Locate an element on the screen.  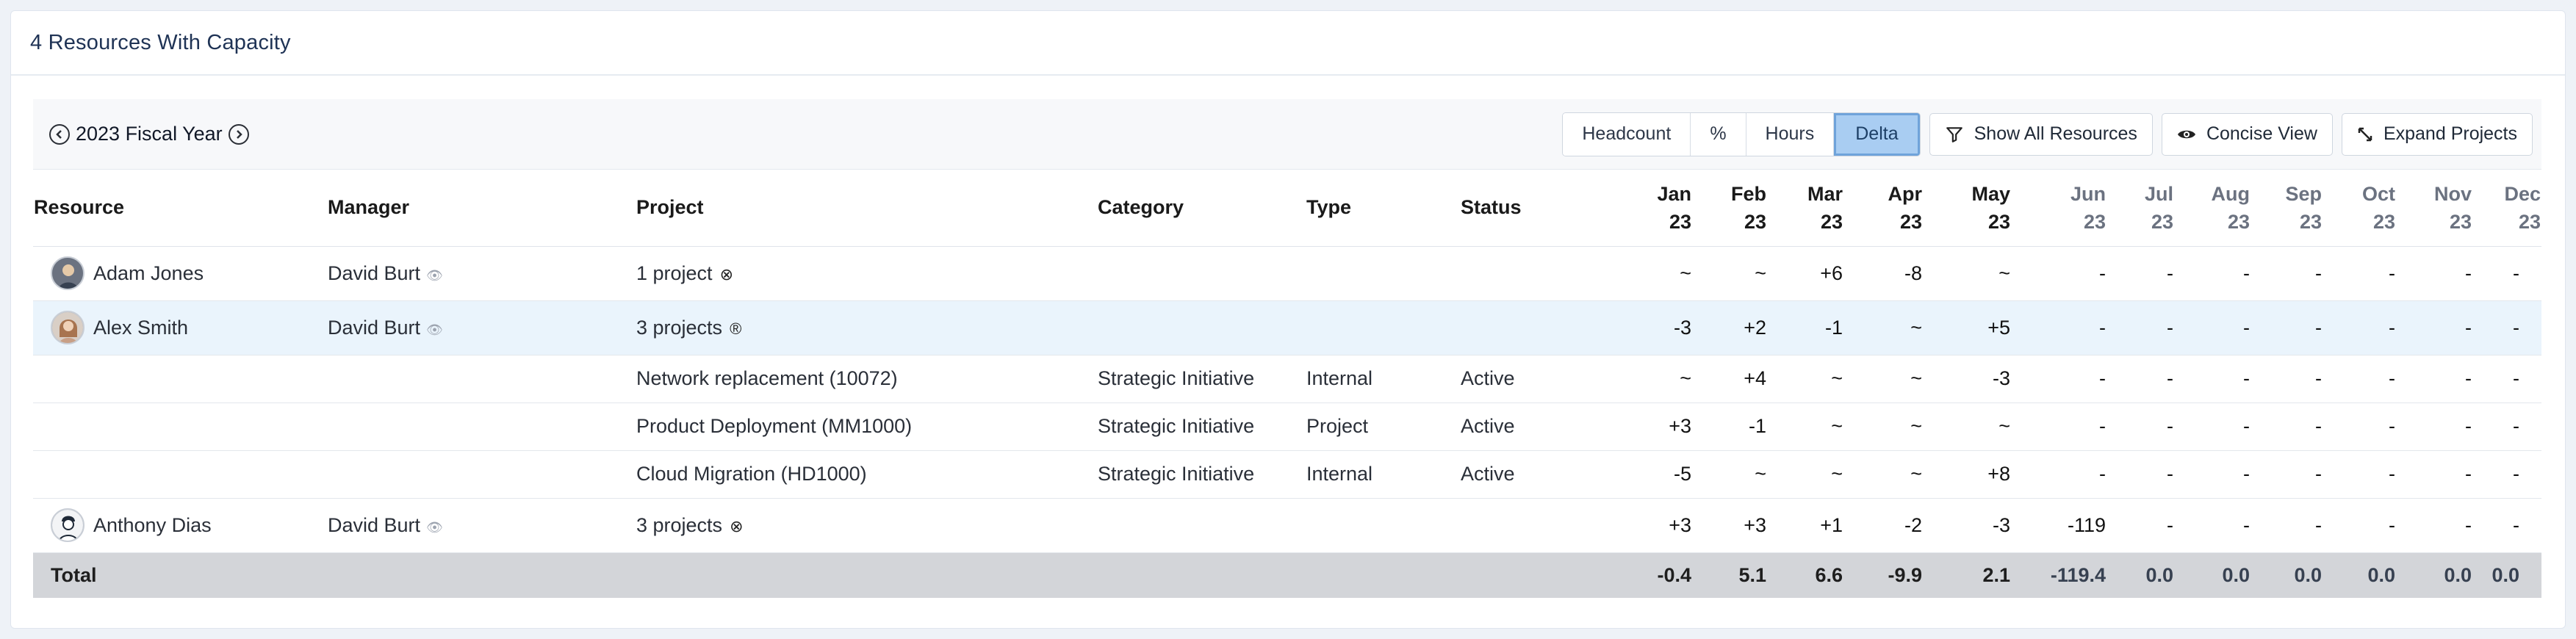
resource-name: Adam Jones is located at coordinates (148, 274).